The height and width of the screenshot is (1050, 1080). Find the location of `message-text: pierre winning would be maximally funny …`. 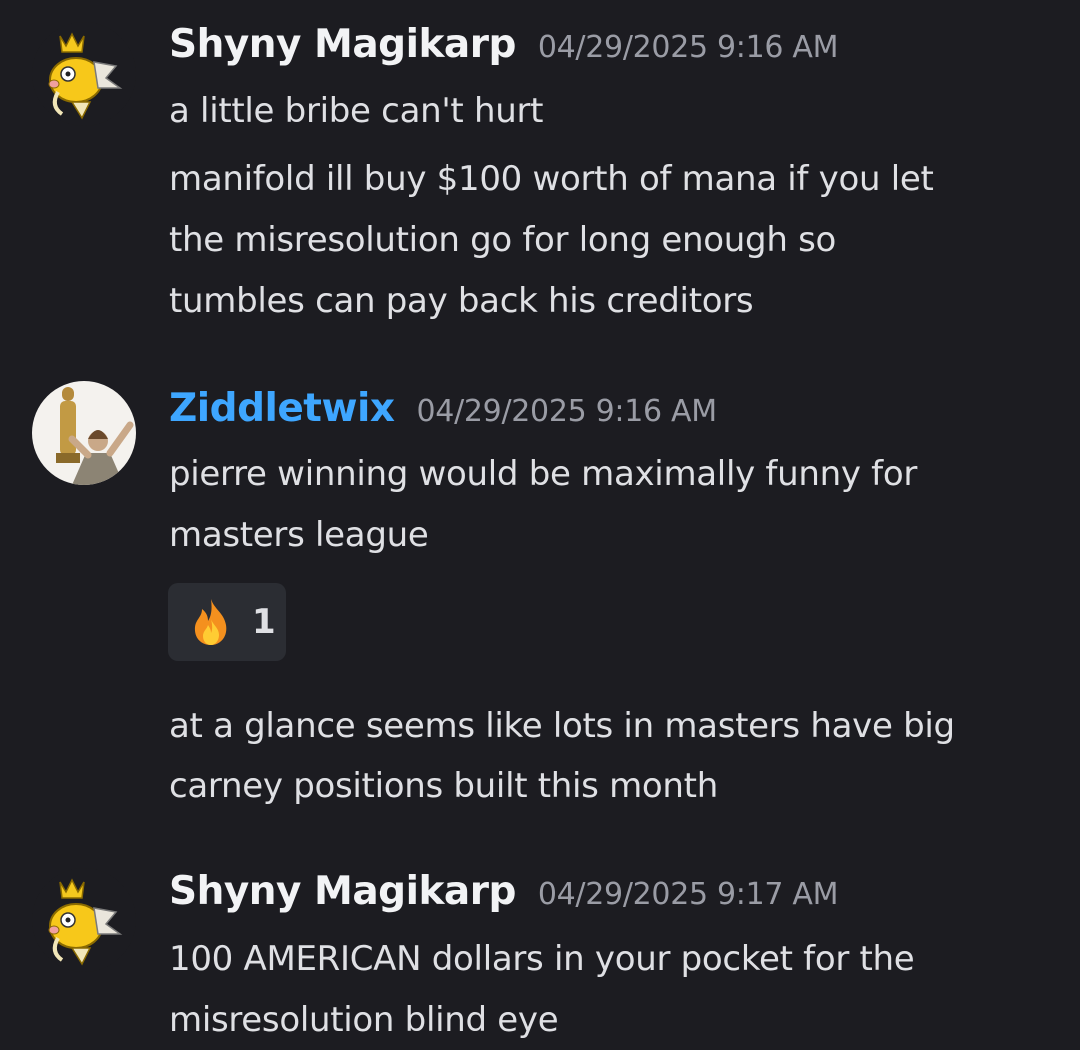

message-text: pierre winning would be maximally funny … is located at coordinates (543, 474).